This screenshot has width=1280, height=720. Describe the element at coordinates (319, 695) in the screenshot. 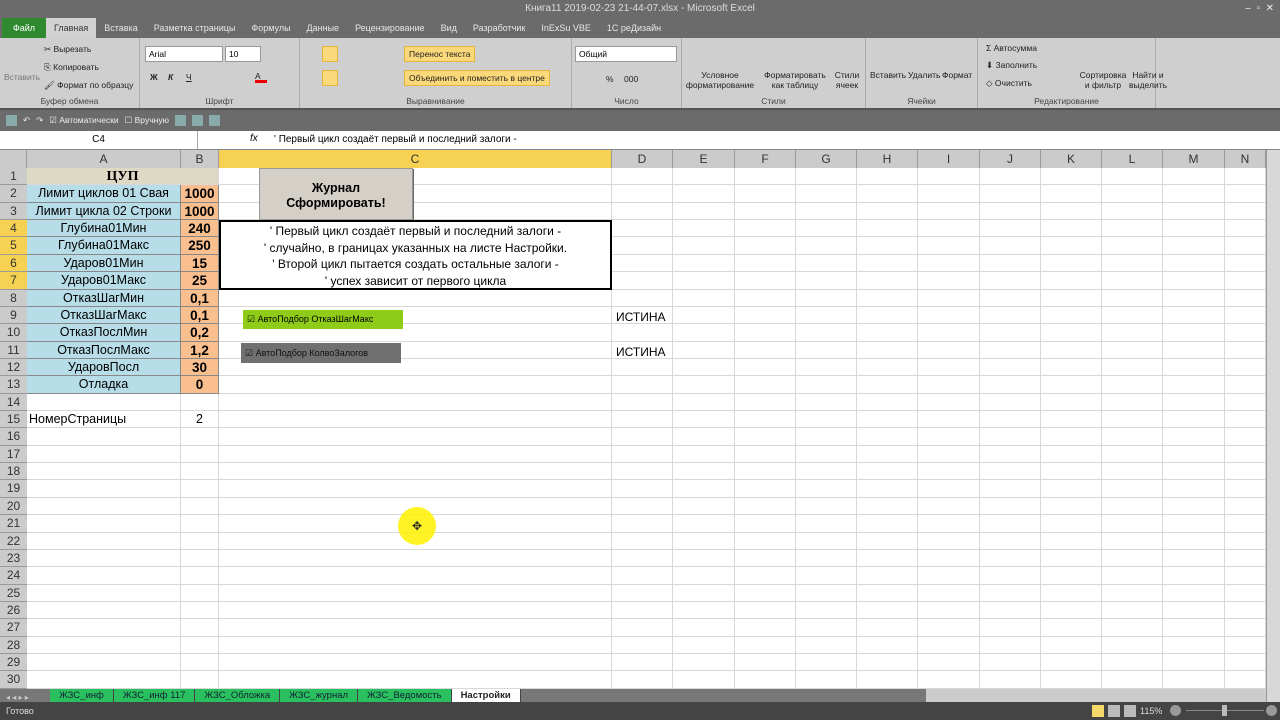

I see `sheet-tab: ЖЗС_журнал` at that location.